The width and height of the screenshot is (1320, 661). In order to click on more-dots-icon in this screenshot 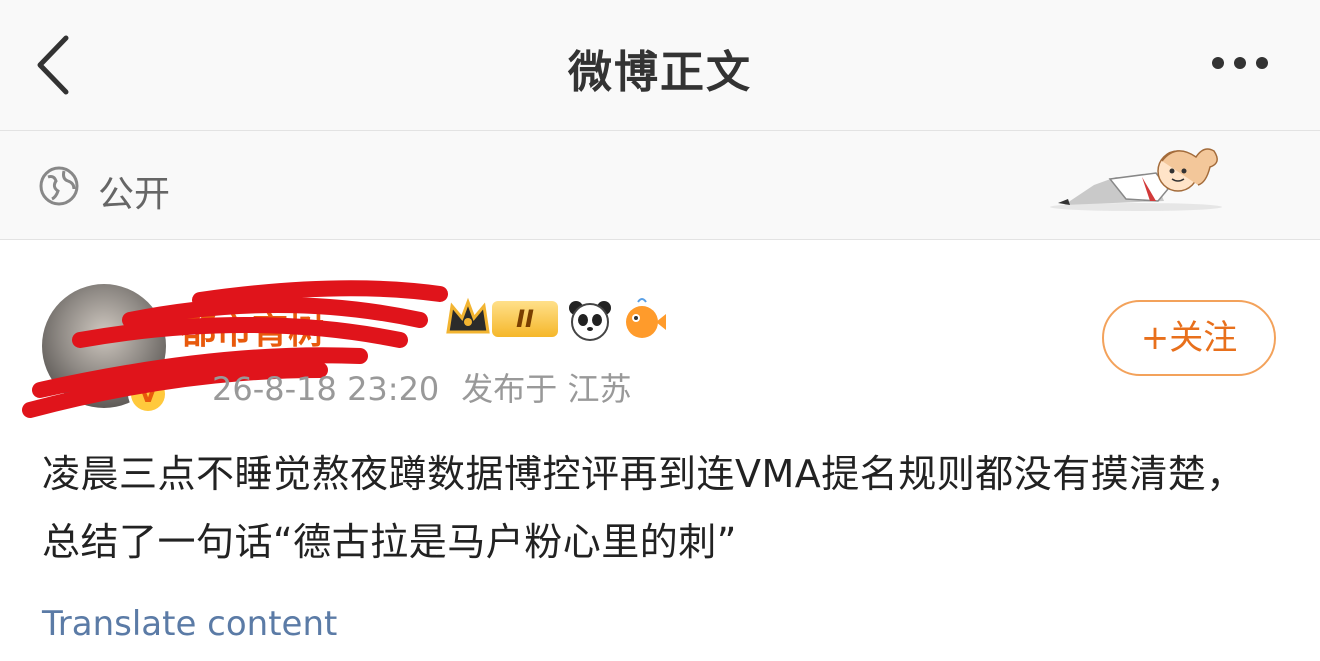, I will do `click(1218, 63)`.